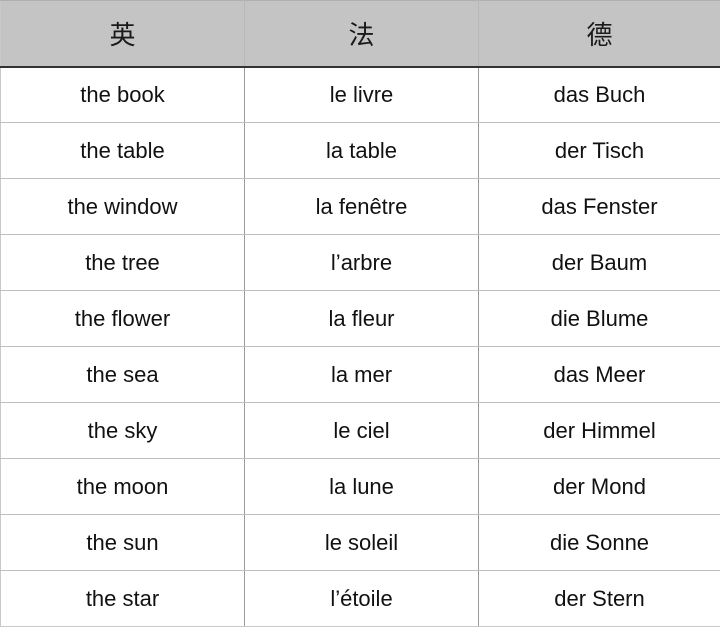 Image resolution: width=720 pixels, height=627 pixels. I want to click on column-header-english: 英, so click(123, 34).